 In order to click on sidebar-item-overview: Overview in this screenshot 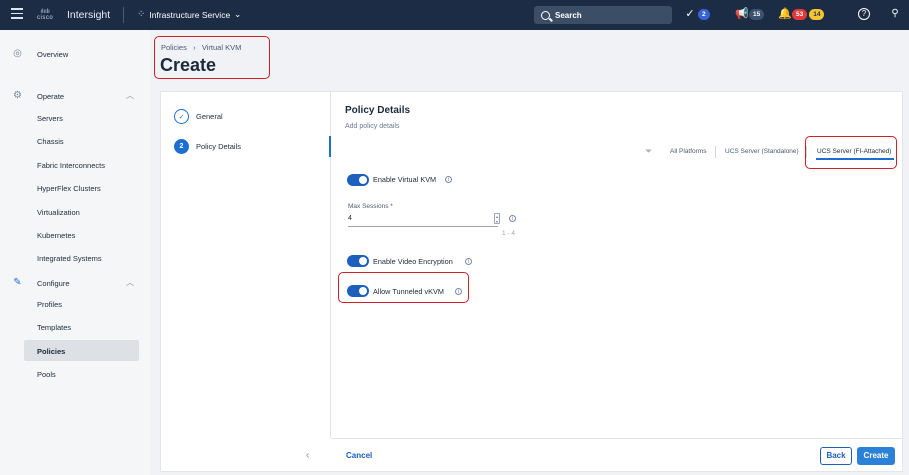, I will do `click(52, 54)`.